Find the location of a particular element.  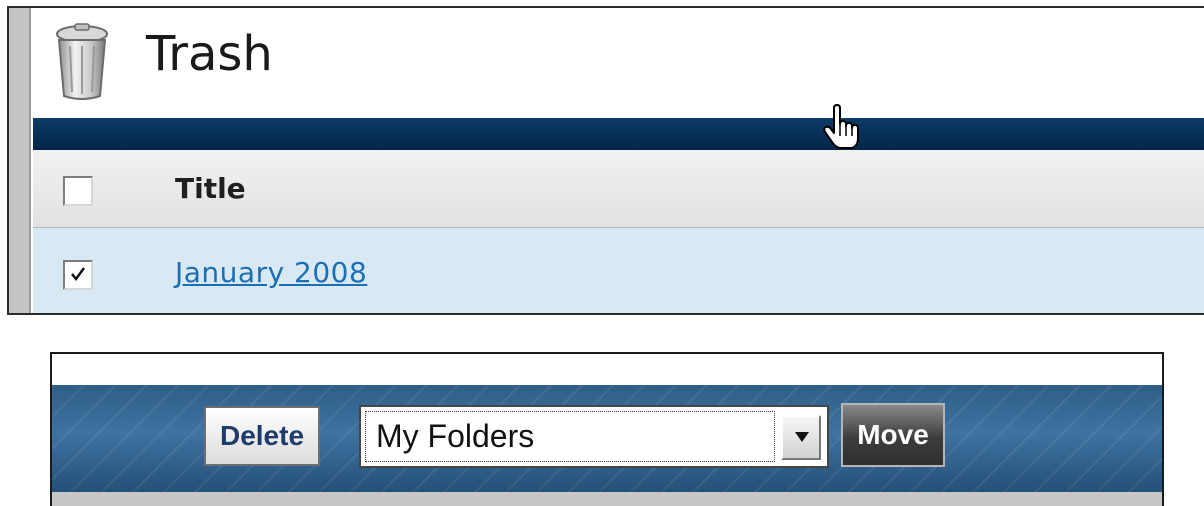

folder-select-value: My Folders is located at coordinates (455, 436).